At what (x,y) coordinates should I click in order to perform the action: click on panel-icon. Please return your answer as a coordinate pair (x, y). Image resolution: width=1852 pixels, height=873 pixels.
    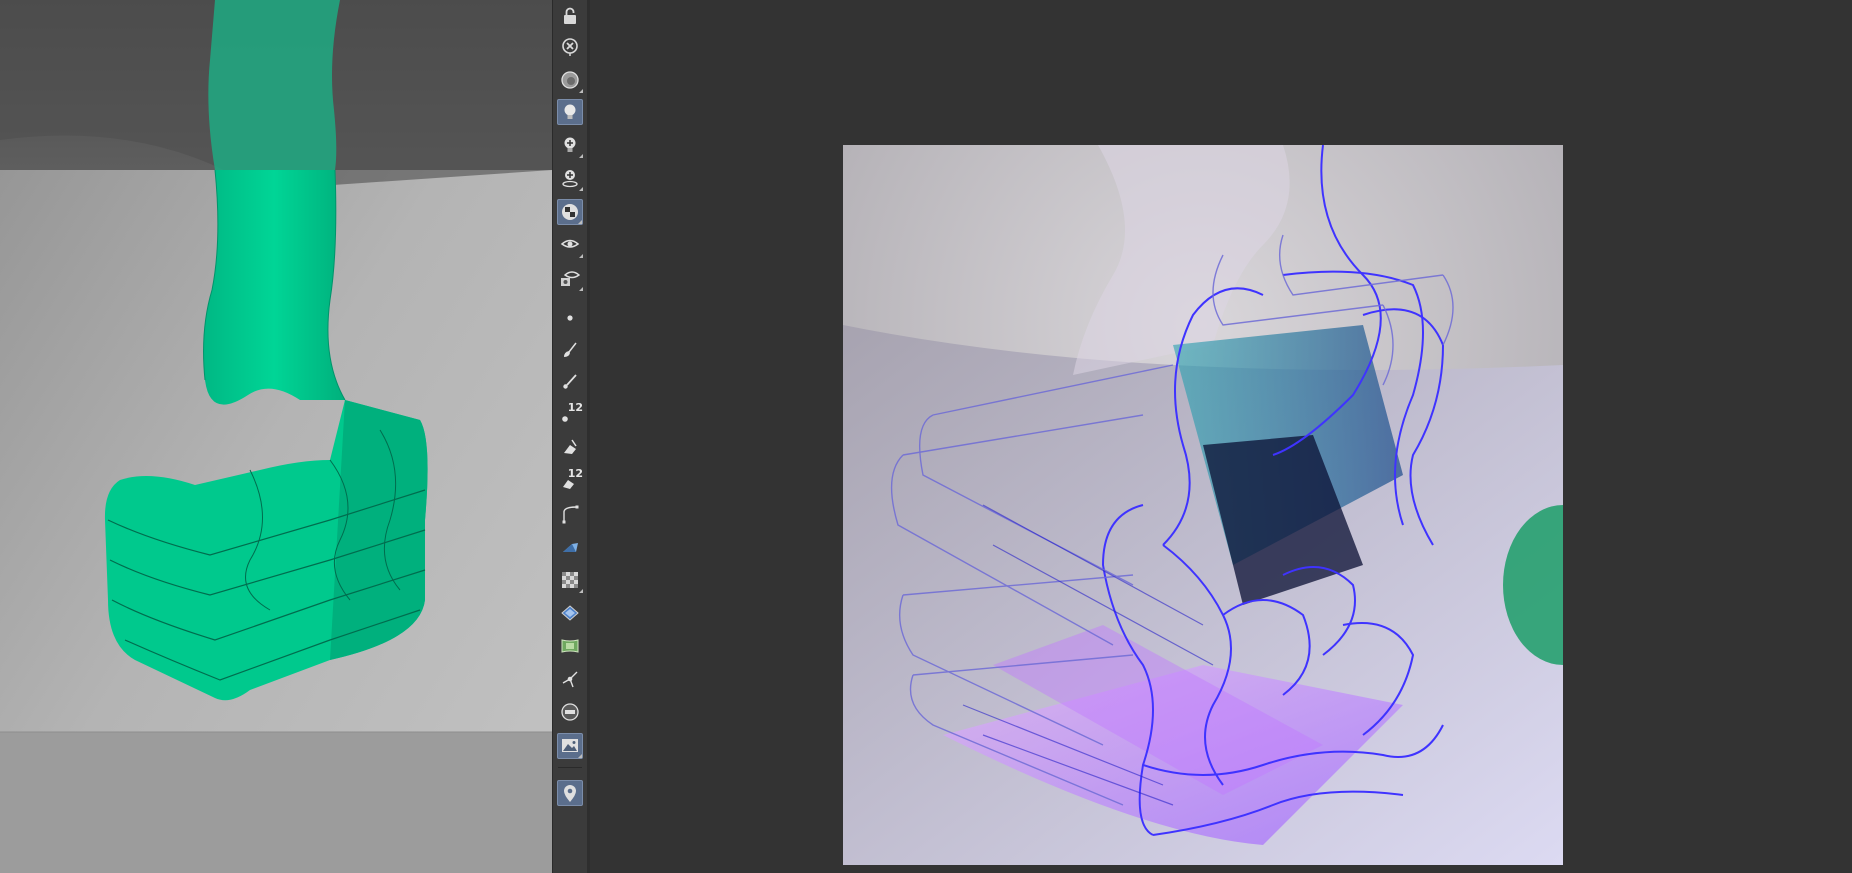
    Looking at the image, I should click on (570, 712).